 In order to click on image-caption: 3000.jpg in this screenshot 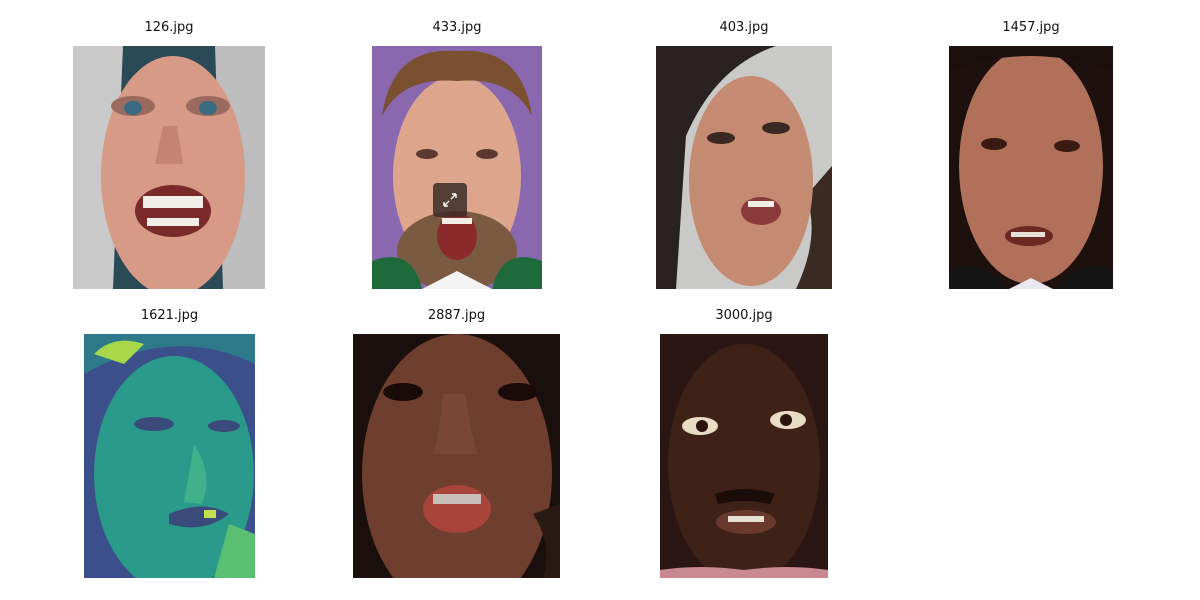, I will do `click(744, 315)`.